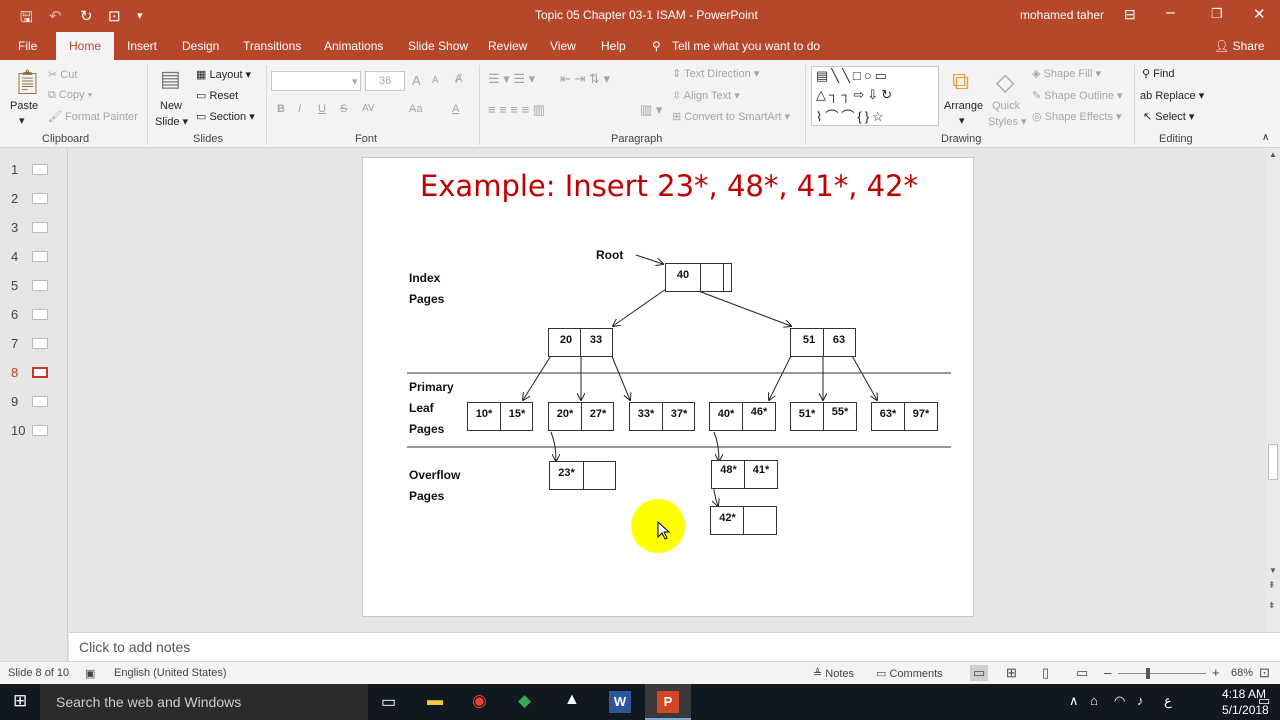  Describe the element at coordinates (833, 673) in the screenshot. I see `notes-toggle-button: ≜ Notes` at that location.